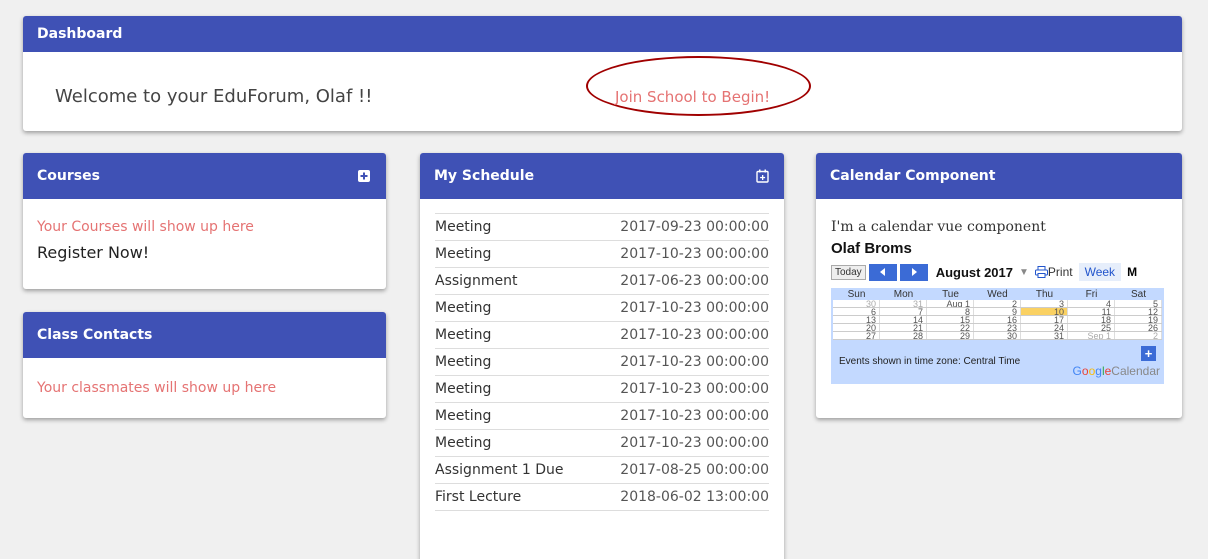 This screenshot has height=559, width=1208. Describe the element at coordinates (856, 327) in the screenshot. I see `day-cell: 20` at that location.